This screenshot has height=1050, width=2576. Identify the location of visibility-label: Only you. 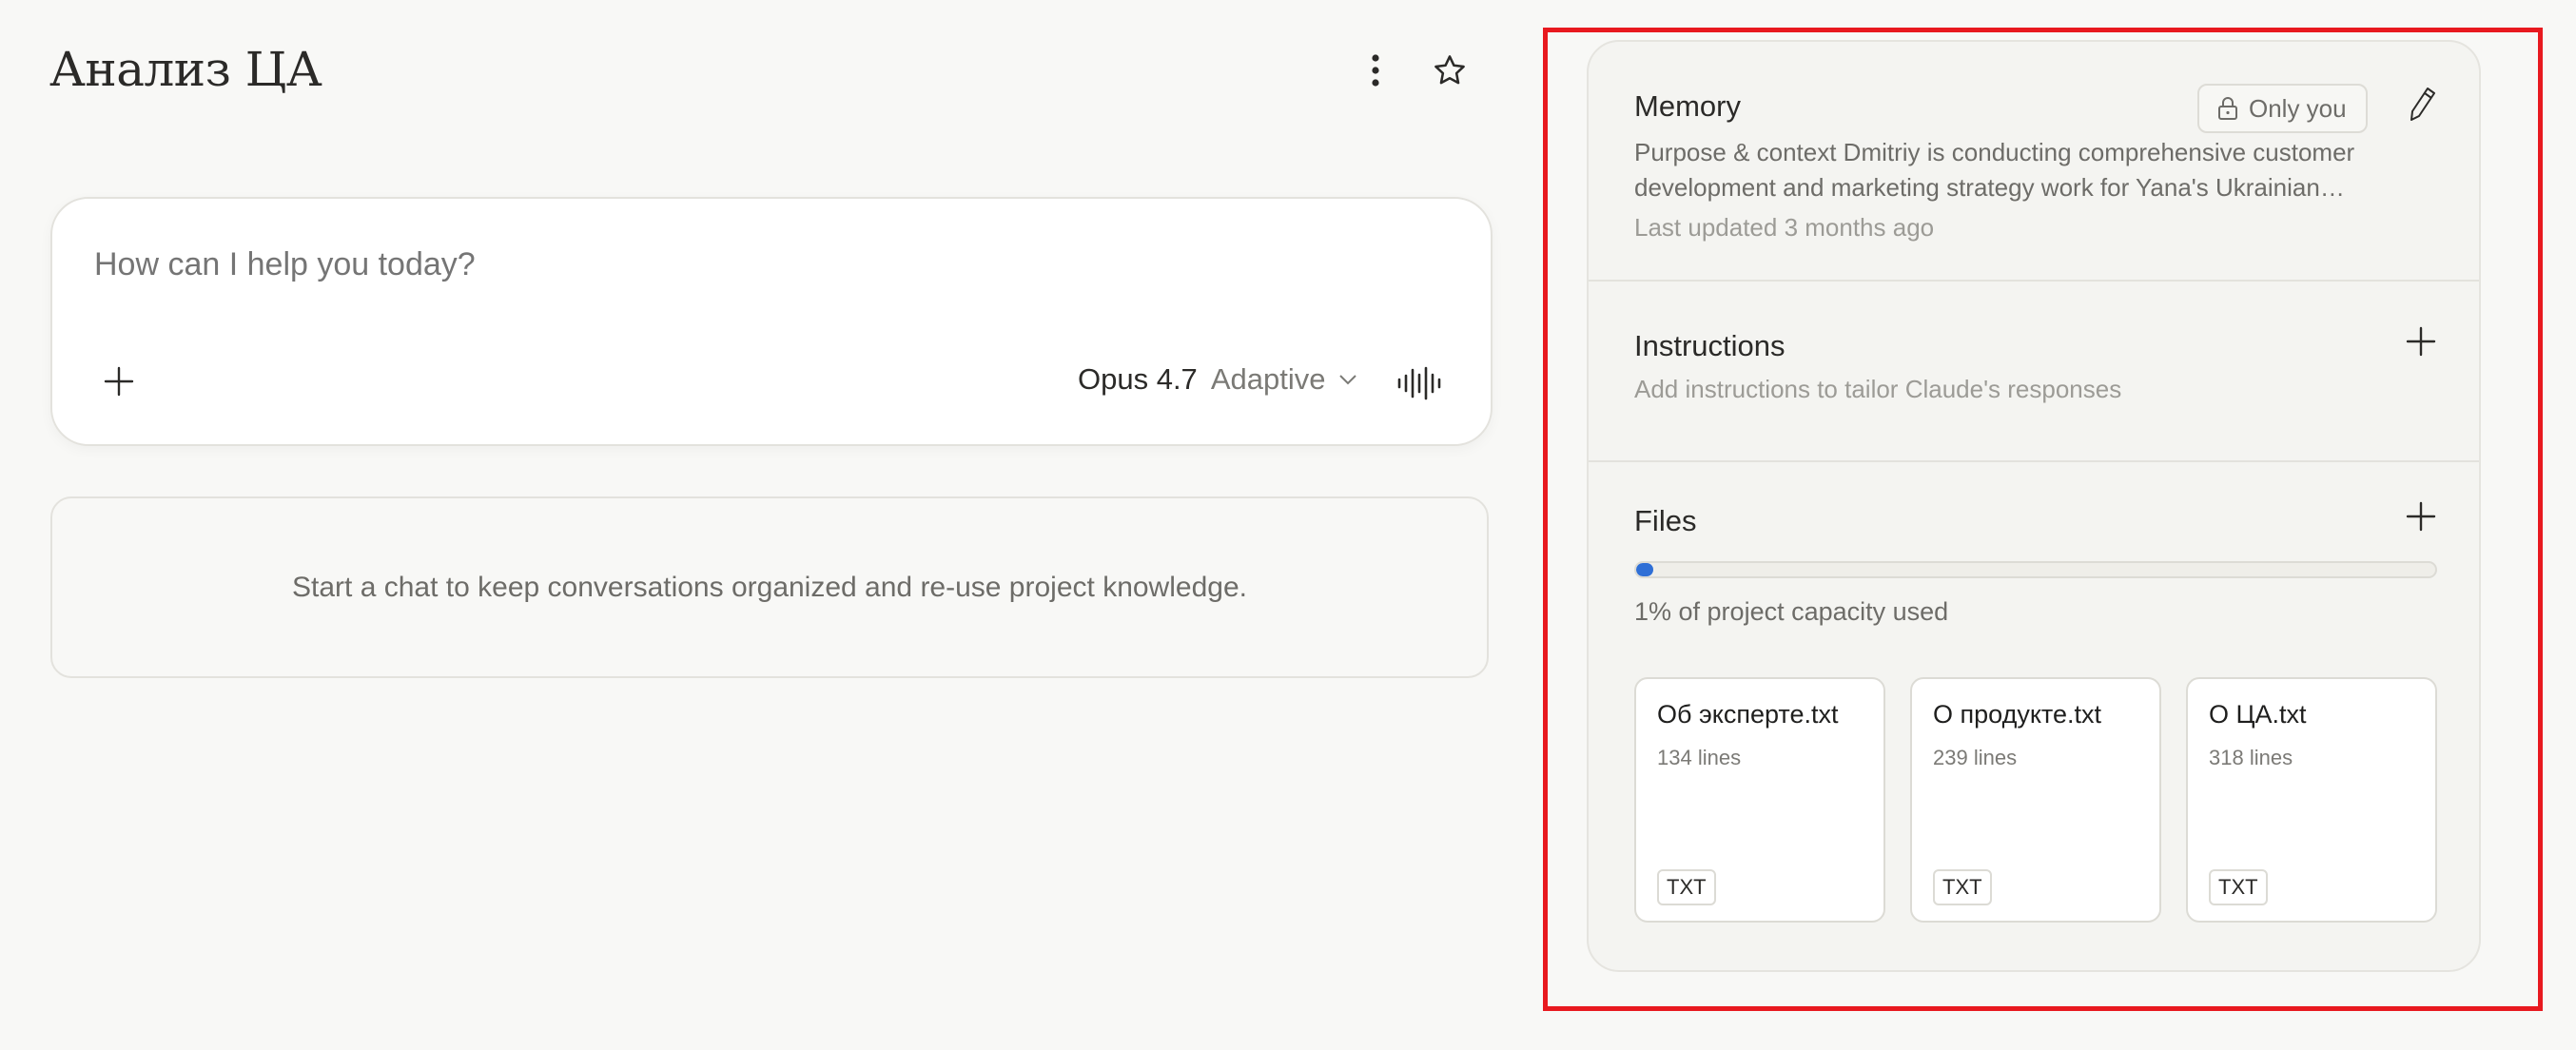
(2298, 108).